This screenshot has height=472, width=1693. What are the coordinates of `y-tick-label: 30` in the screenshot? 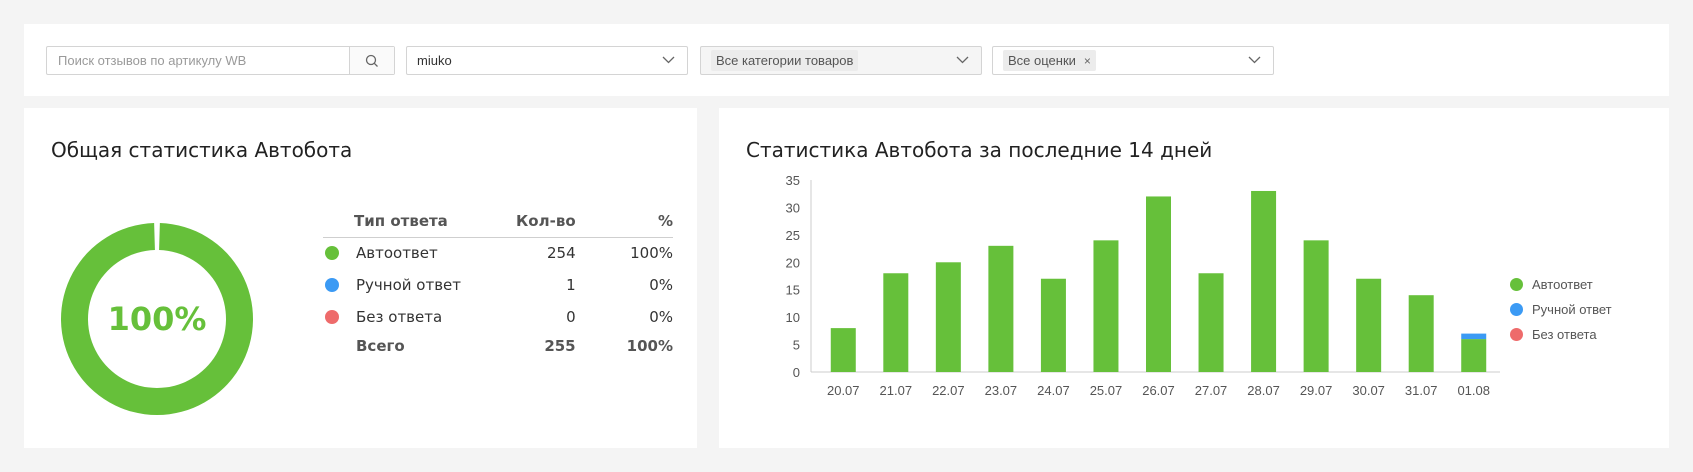 It's located at (793, 207).